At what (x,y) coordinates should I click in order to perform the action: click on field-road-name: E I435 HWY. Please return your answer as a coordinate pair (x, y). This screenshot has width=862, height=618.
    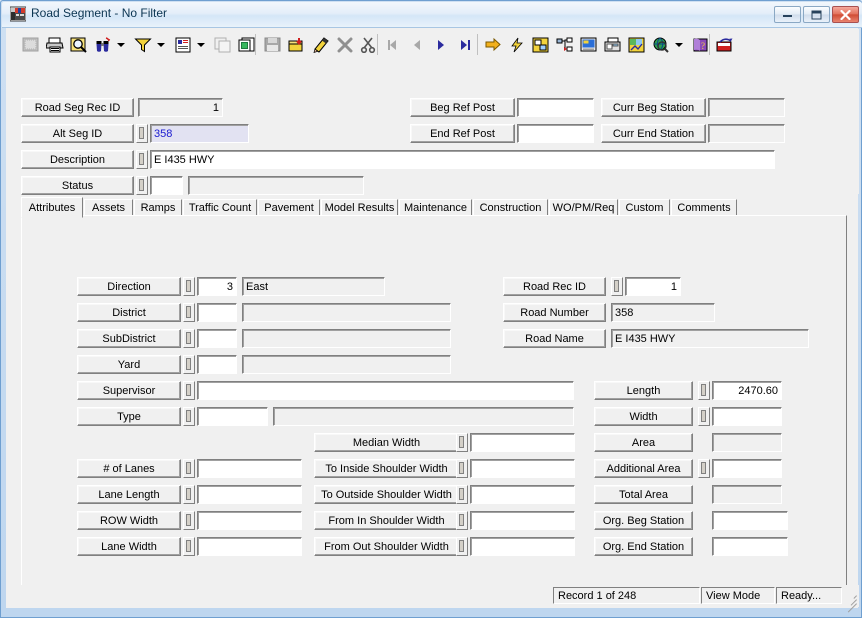
    Looking at the image, I should click on (710, 338).